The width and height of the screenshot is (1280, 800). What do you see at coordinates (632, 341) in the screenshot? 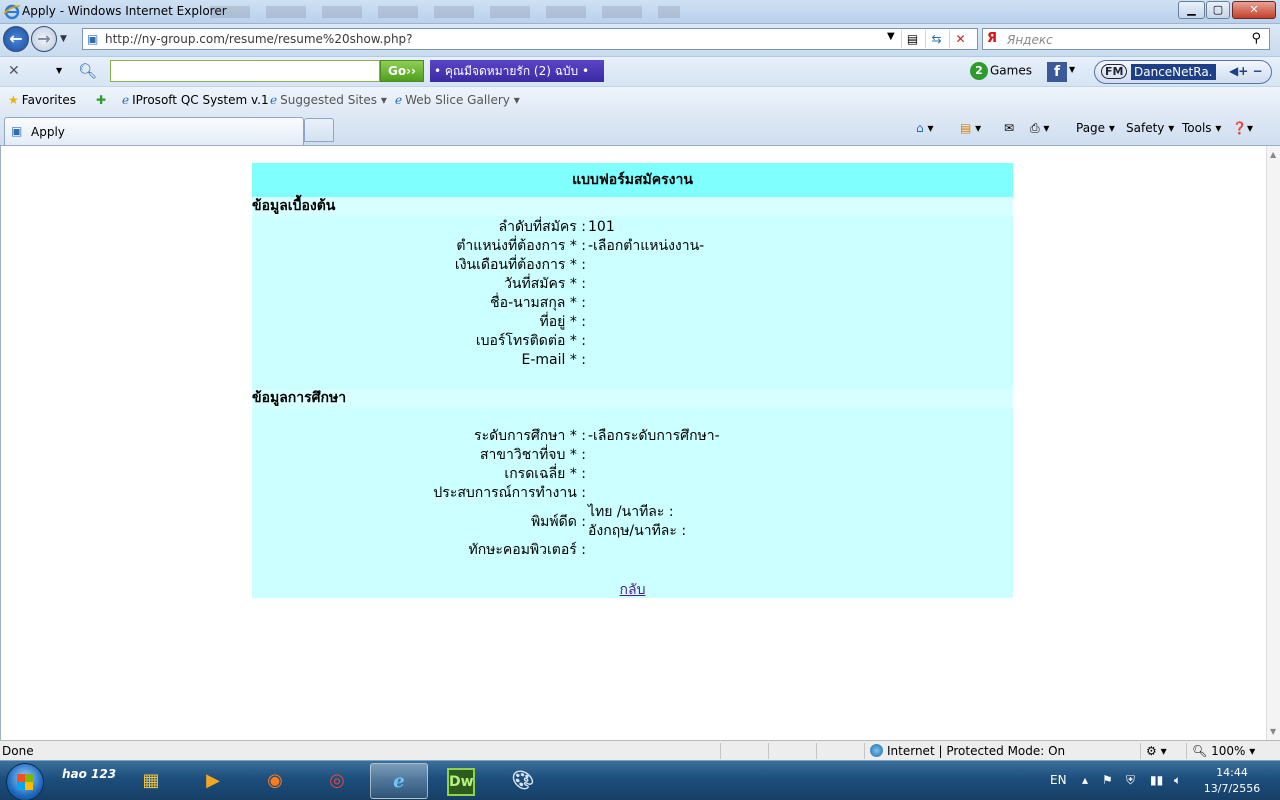
I see `form-row-phone: เบอร์โทรติดต่อ * :` at bounding box center [632, 341].